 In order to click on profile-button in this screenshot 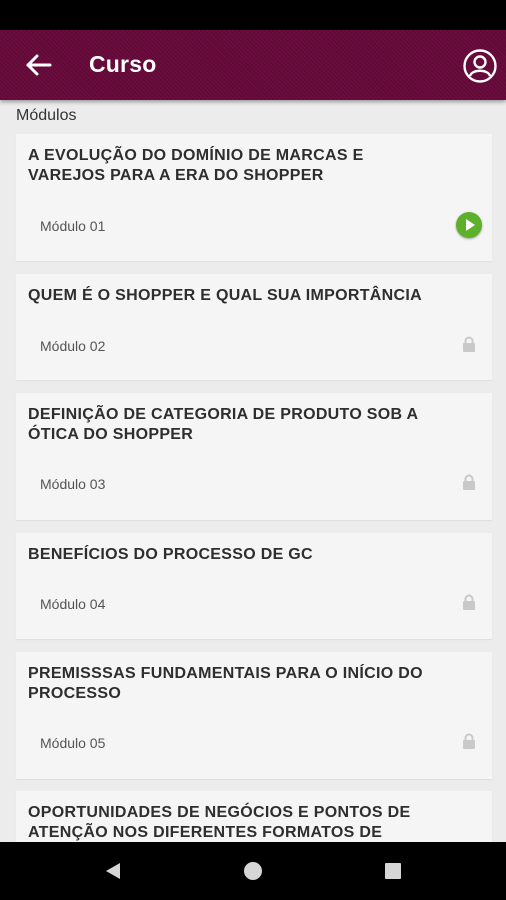, I will do `click(480, 66)`.